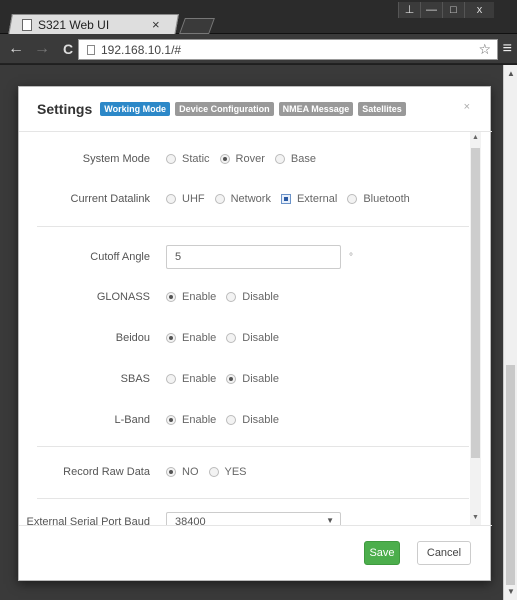  I want to click on system-mode-base: Base, so click(295, 159).